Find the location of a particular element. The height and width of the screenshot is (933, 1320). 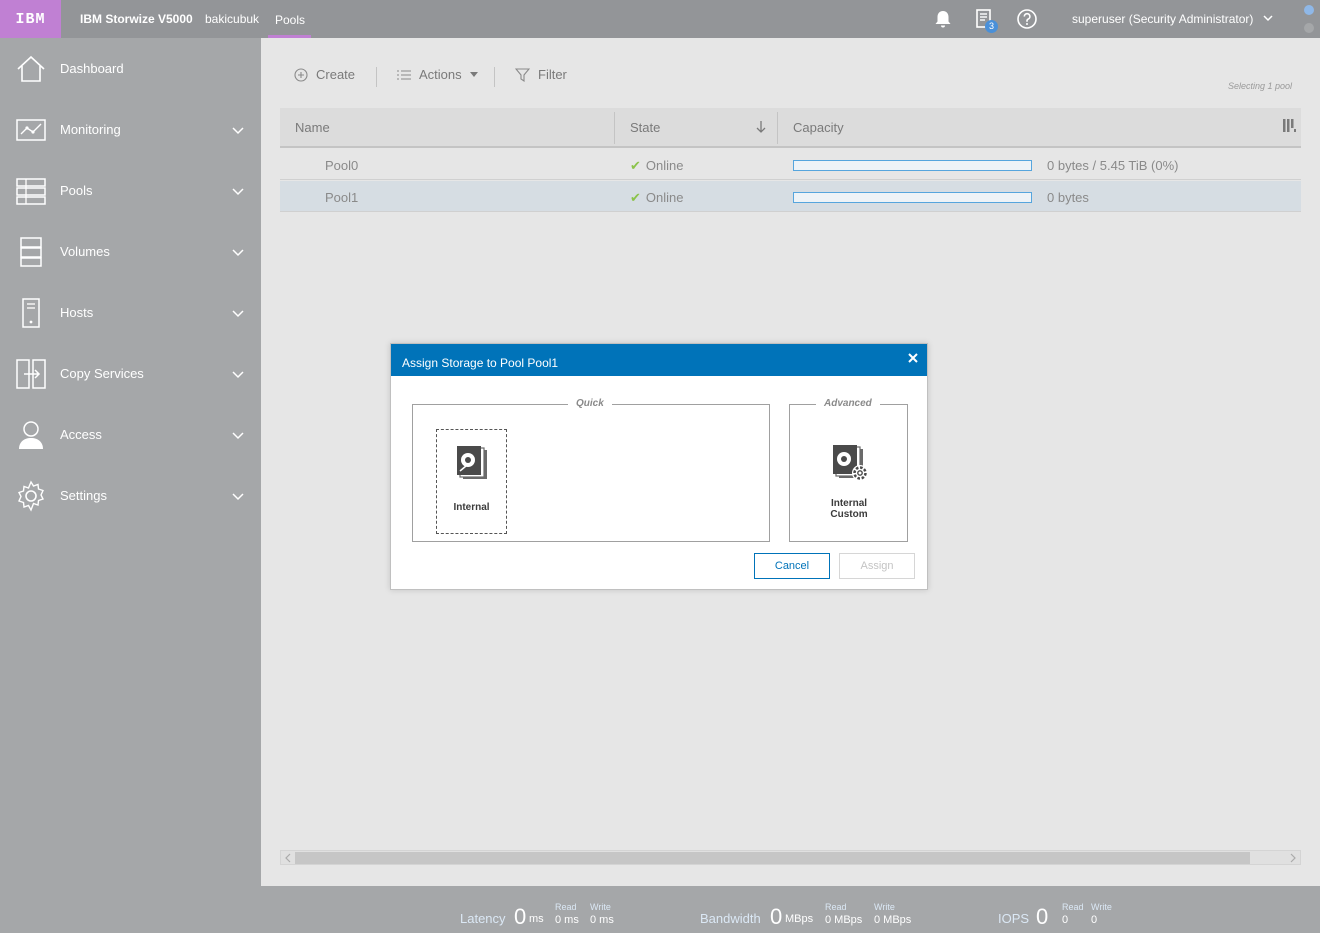

latency-write-label: Write is located at coordinates (600, 907).